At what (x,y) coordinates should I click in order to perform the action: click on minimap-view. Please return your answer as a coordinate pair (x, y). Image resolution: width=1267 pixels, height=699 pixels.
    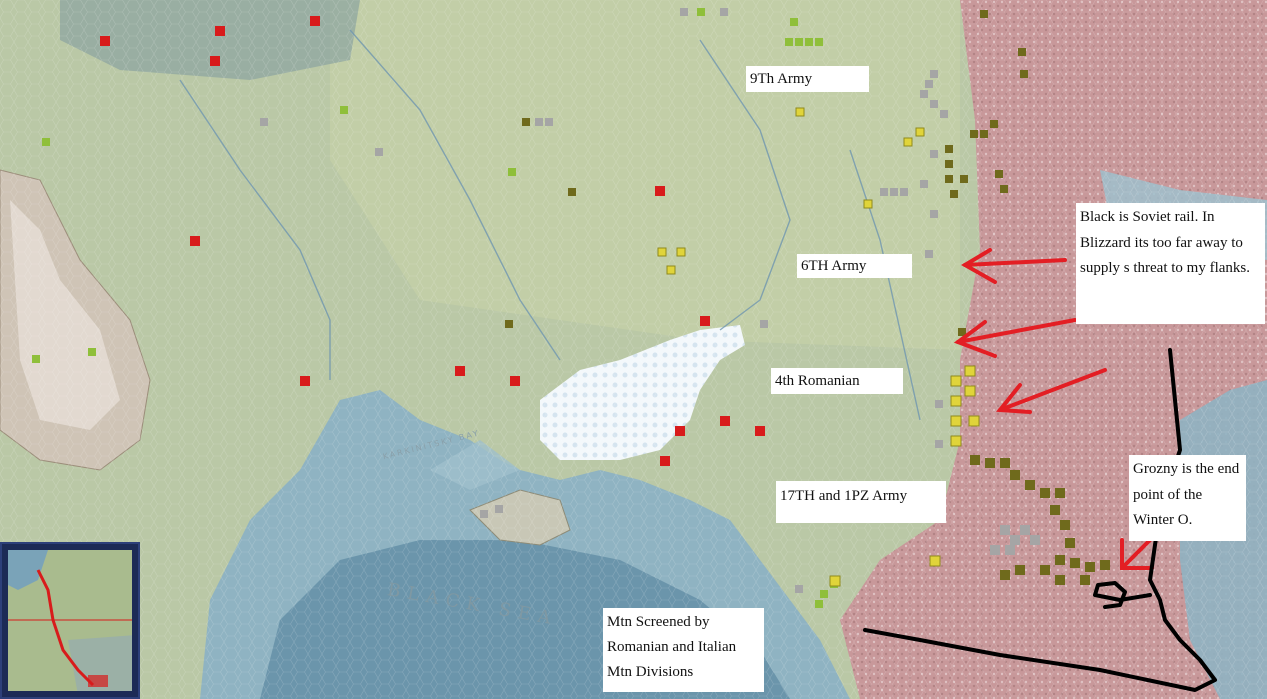
    Looking at the image, I should click on (70, 620).